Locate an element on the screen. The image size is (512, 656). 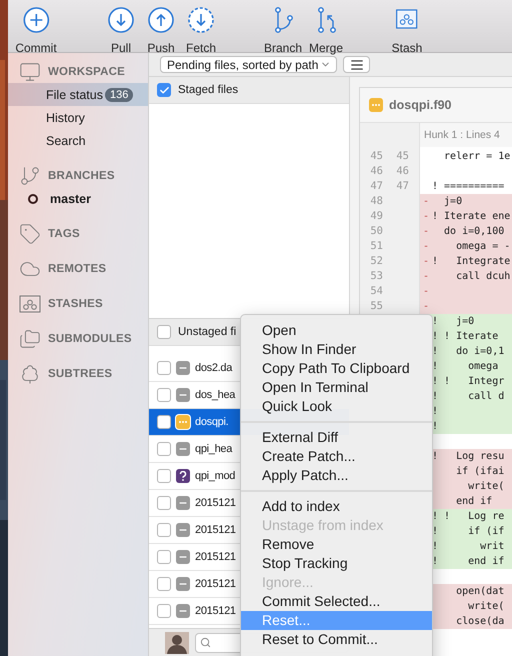
item-label: History is located at coordinates (65, 117).